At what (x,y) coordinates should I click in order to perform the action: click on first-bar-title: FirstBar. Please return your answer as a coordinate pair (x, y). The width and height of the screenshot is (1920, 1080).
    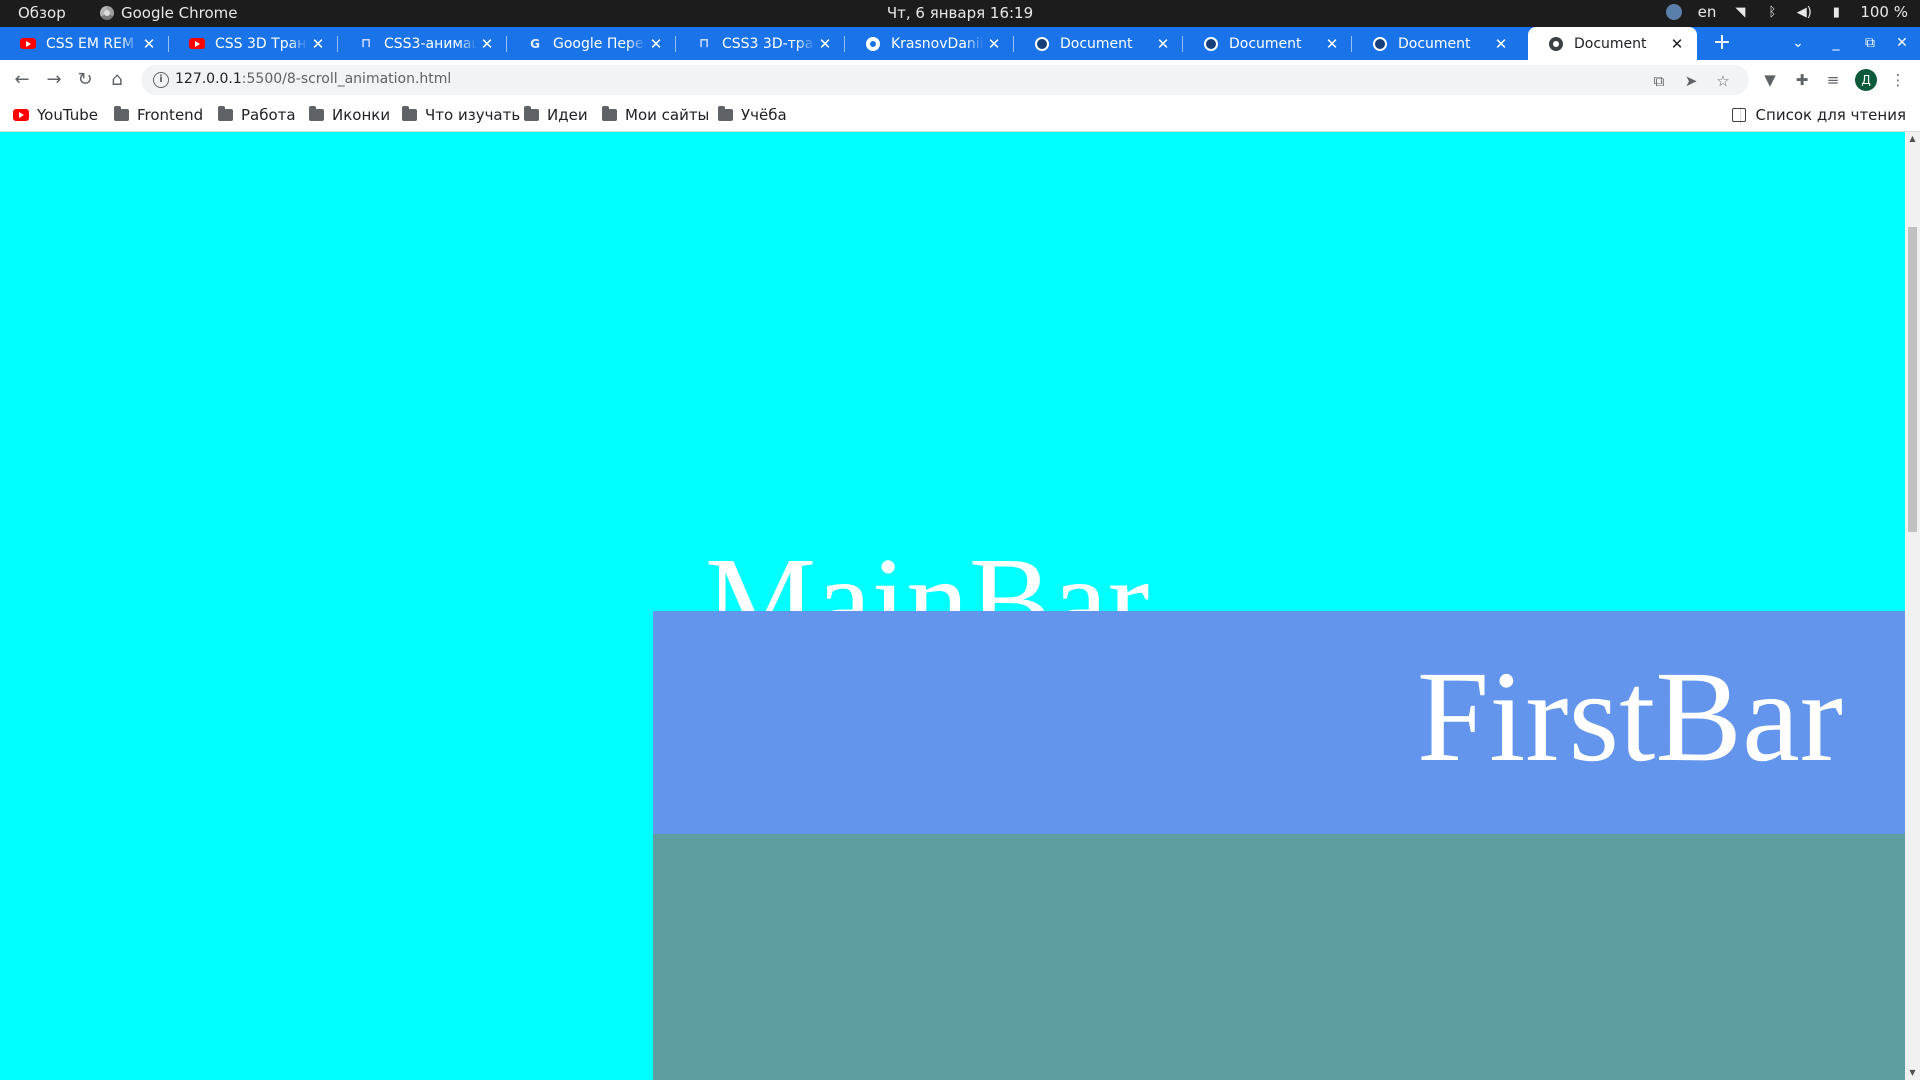
    Looking at the image, I should click on (1629, 717).